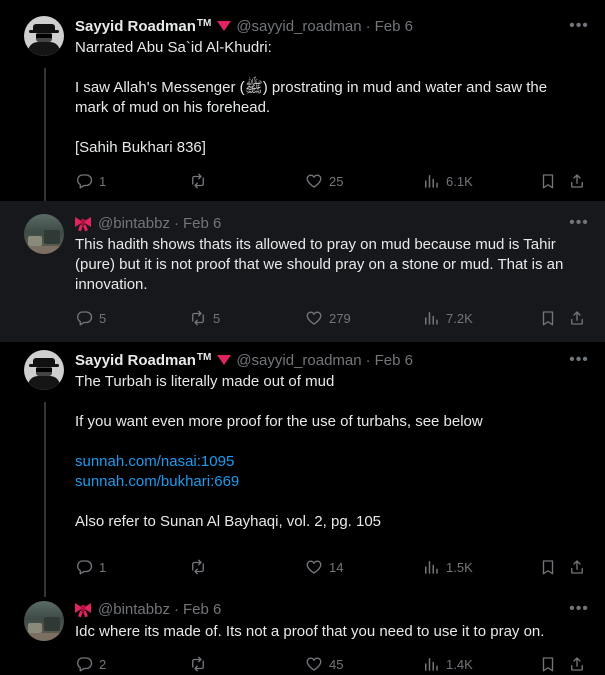  What do you see at coordinates (328, 318) in the screenshot?
I see `like-button: 279` at bounding box center [328, 318].